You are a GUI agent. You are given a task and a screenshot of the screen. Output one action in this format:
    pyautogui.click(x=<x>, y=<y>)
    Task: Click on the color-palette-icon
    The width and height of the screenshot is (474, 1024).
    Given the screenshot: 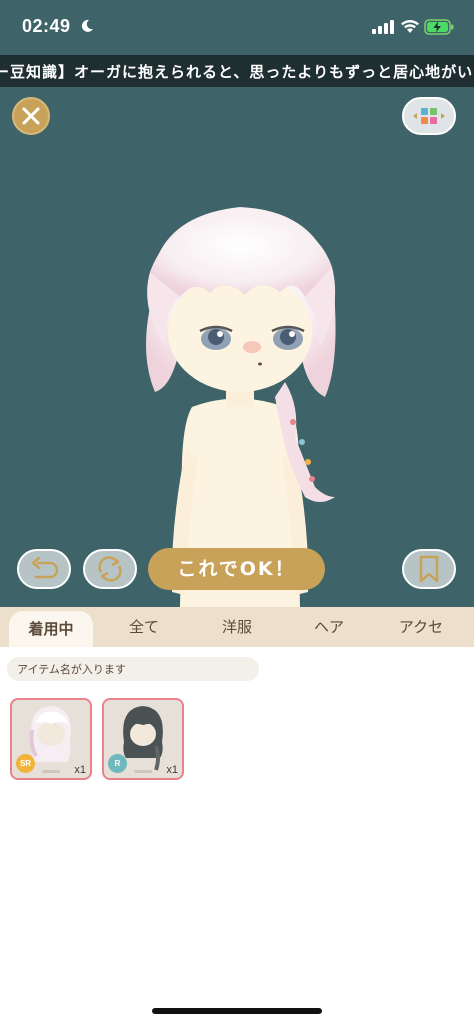 What is the action you would take?
    pyautogui.click(x=429, y=116)
    